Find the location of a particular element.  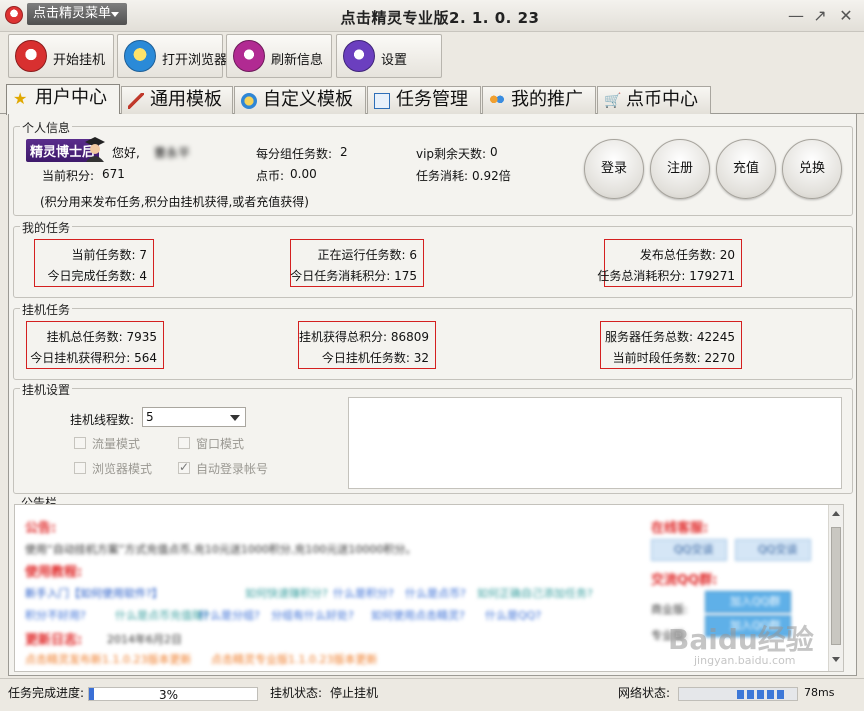

current-tasks-value: 7 is located at coordinates (143, 255).